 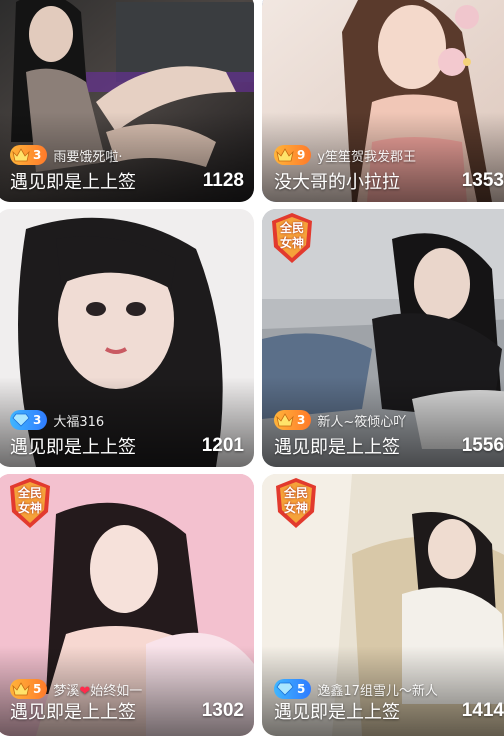 I want to click on level-badge: 9, so click(x=293, y=155).